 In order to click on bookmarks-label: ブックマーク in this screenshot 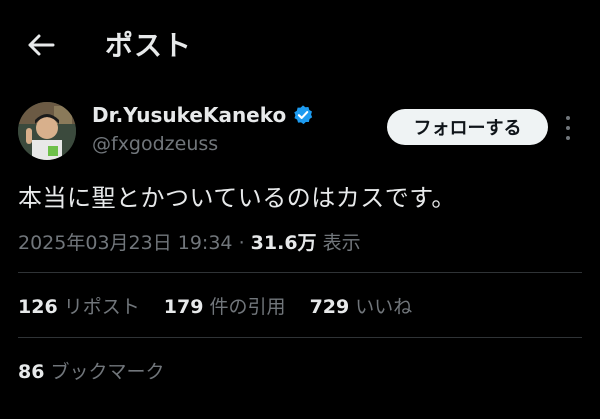, I will do `click(107, 372)`.